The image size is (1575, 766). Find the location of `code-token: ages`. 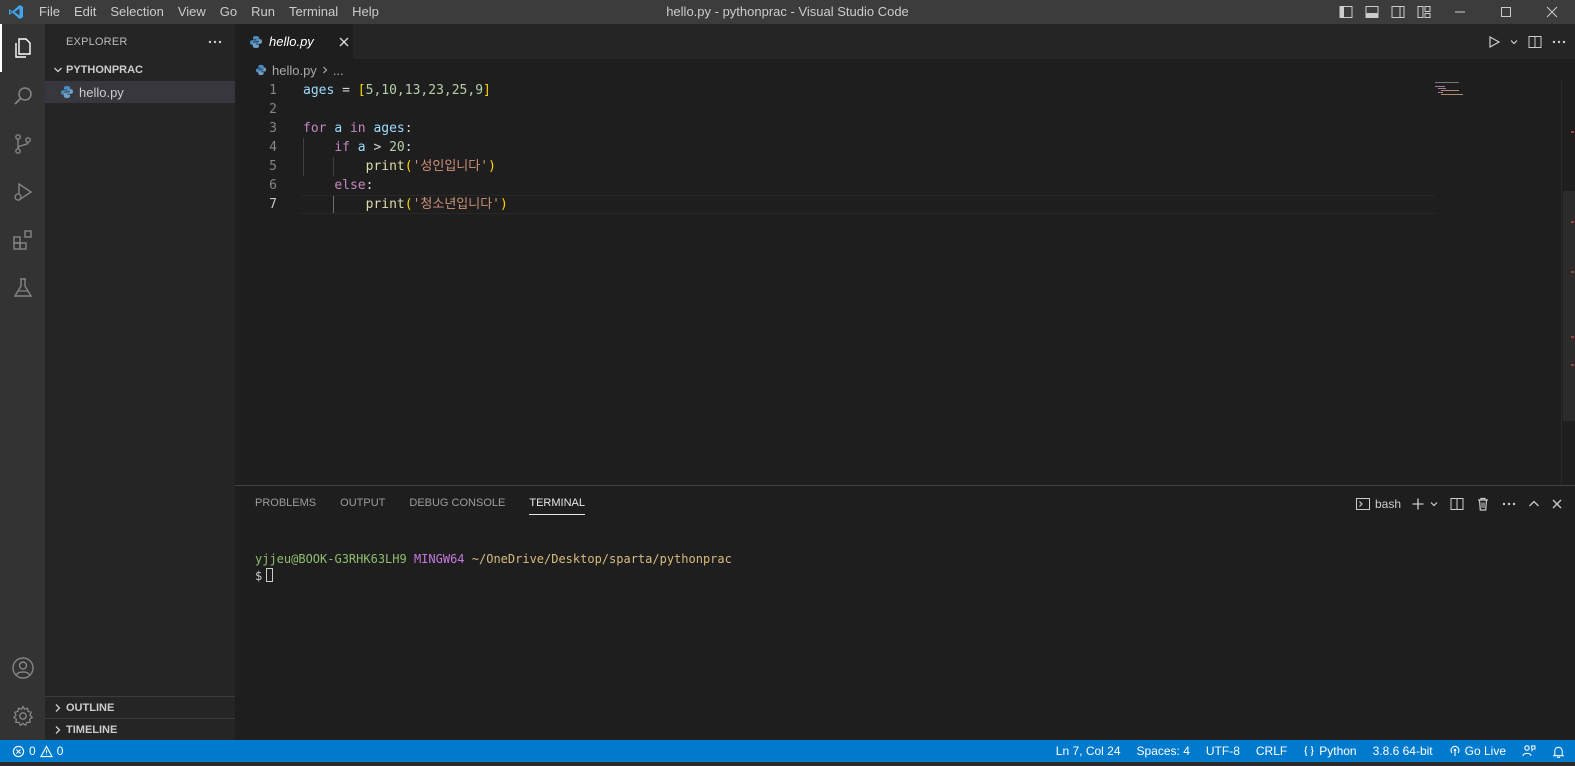

code-token: ages is located at coordinates (389, 128).